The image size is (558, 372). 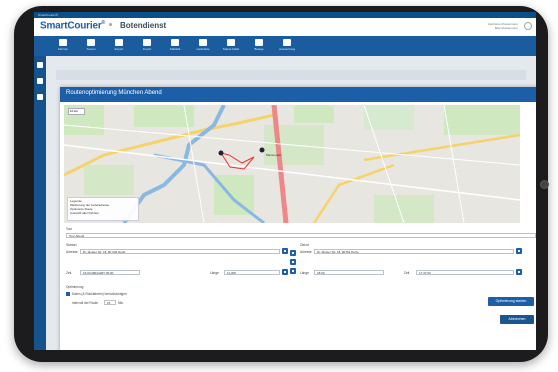 I want to click on optimize-checkbox, so click(x=68, y=294).